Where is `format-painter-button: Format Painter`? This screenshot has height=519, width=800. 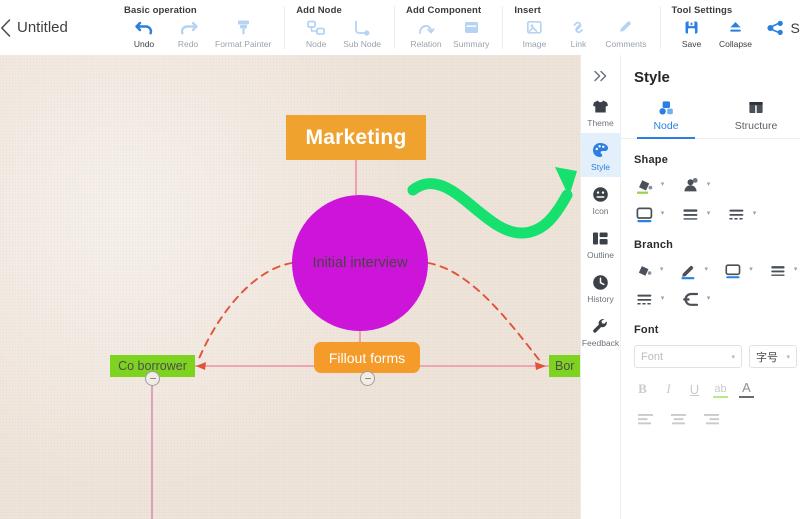 format-painter-button: Format Painter is located at coordinates (243, 33).